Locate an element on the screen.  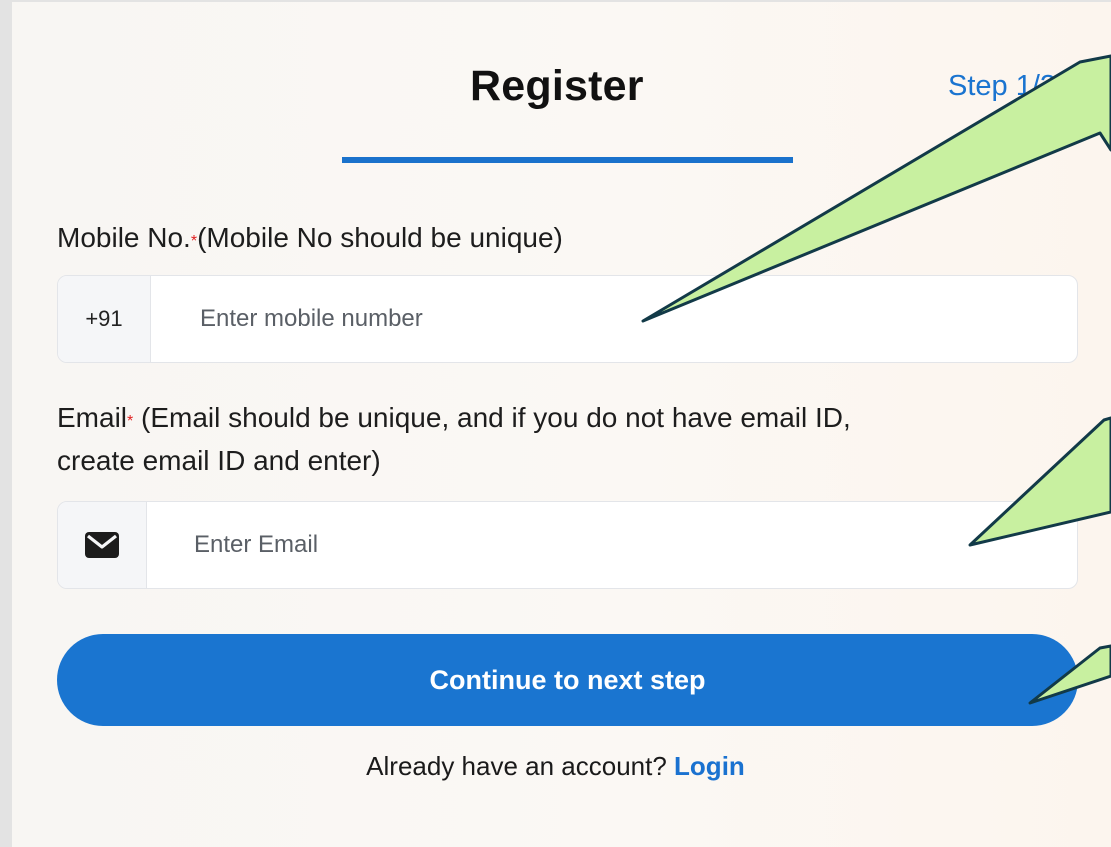
callout-pointer-email is located at coordinates (1039, 481).